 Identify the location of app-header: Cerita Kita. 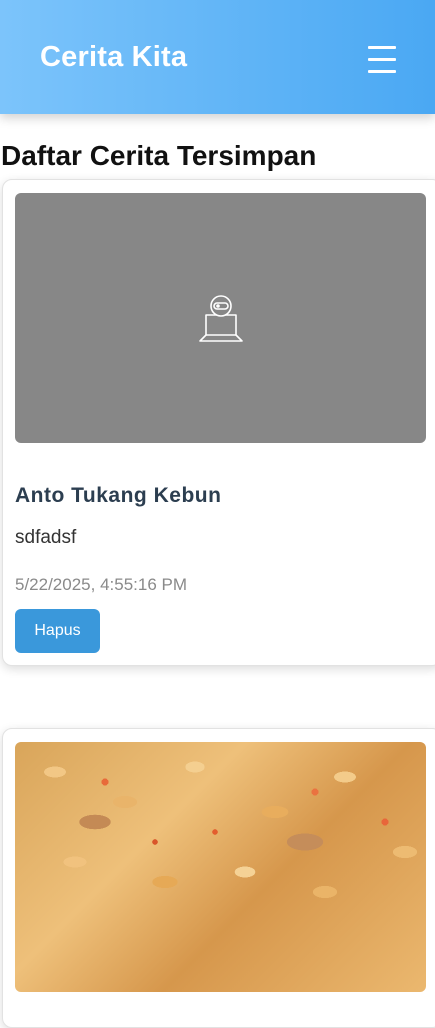
(217, 57).